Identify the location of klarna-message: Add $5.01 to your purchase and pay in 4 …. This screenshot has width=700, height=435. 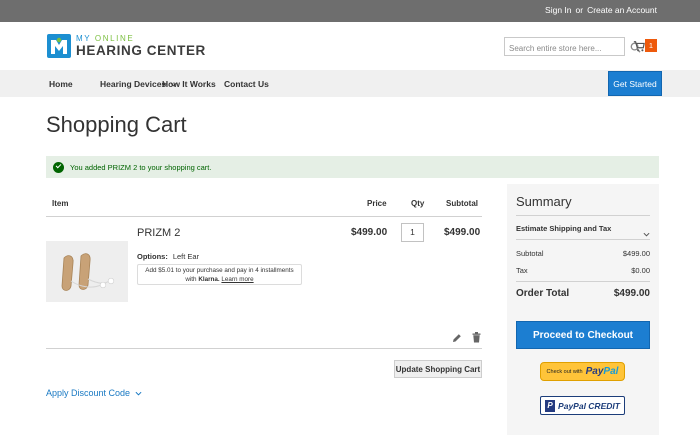
(219, 274).